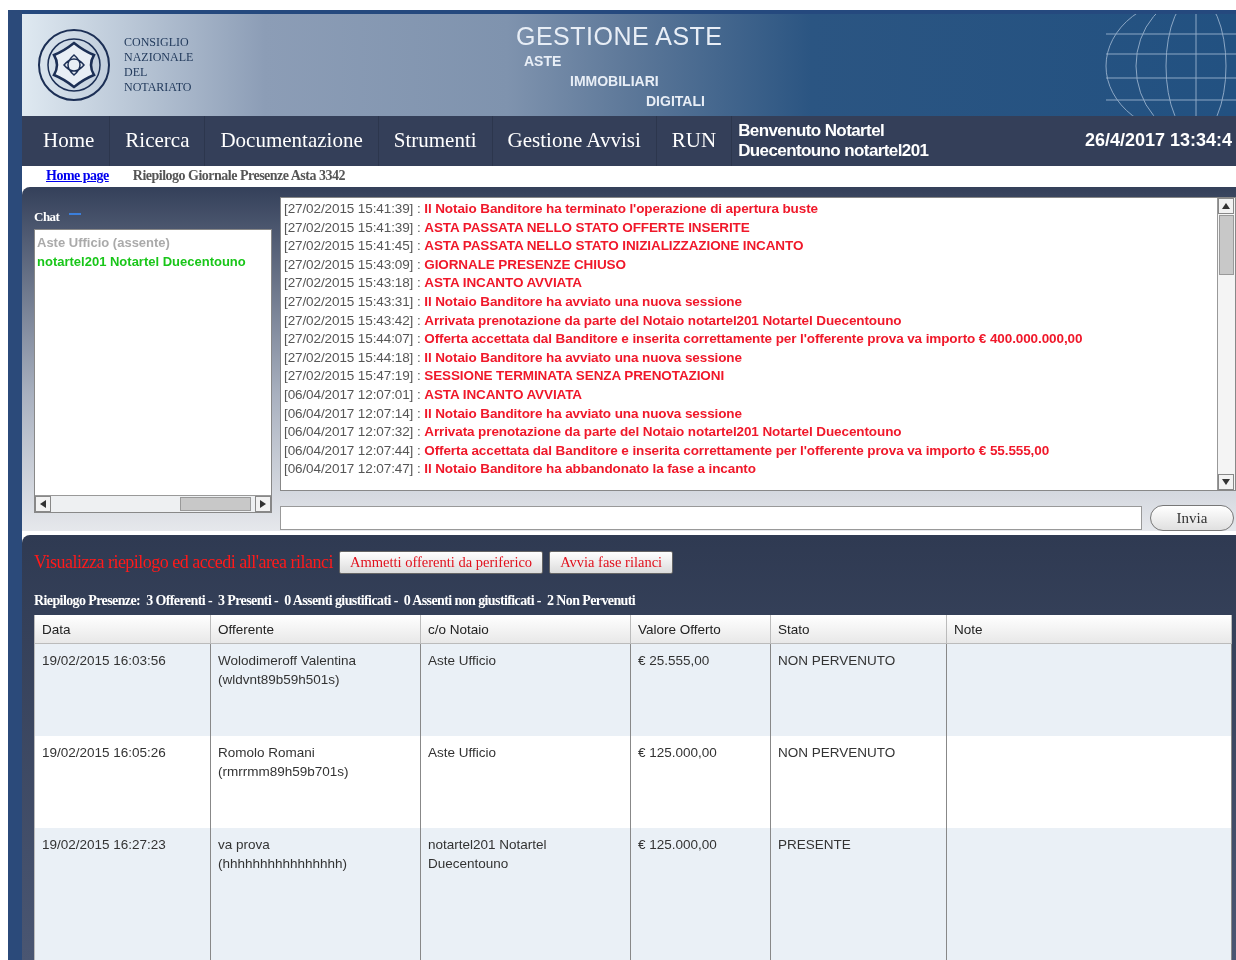 The image size is (1236, 960). What do you see at coordinates (1226, 344) in the screenshot?
I see `vertical-scrollbar` at bounding box center [1226, 344].